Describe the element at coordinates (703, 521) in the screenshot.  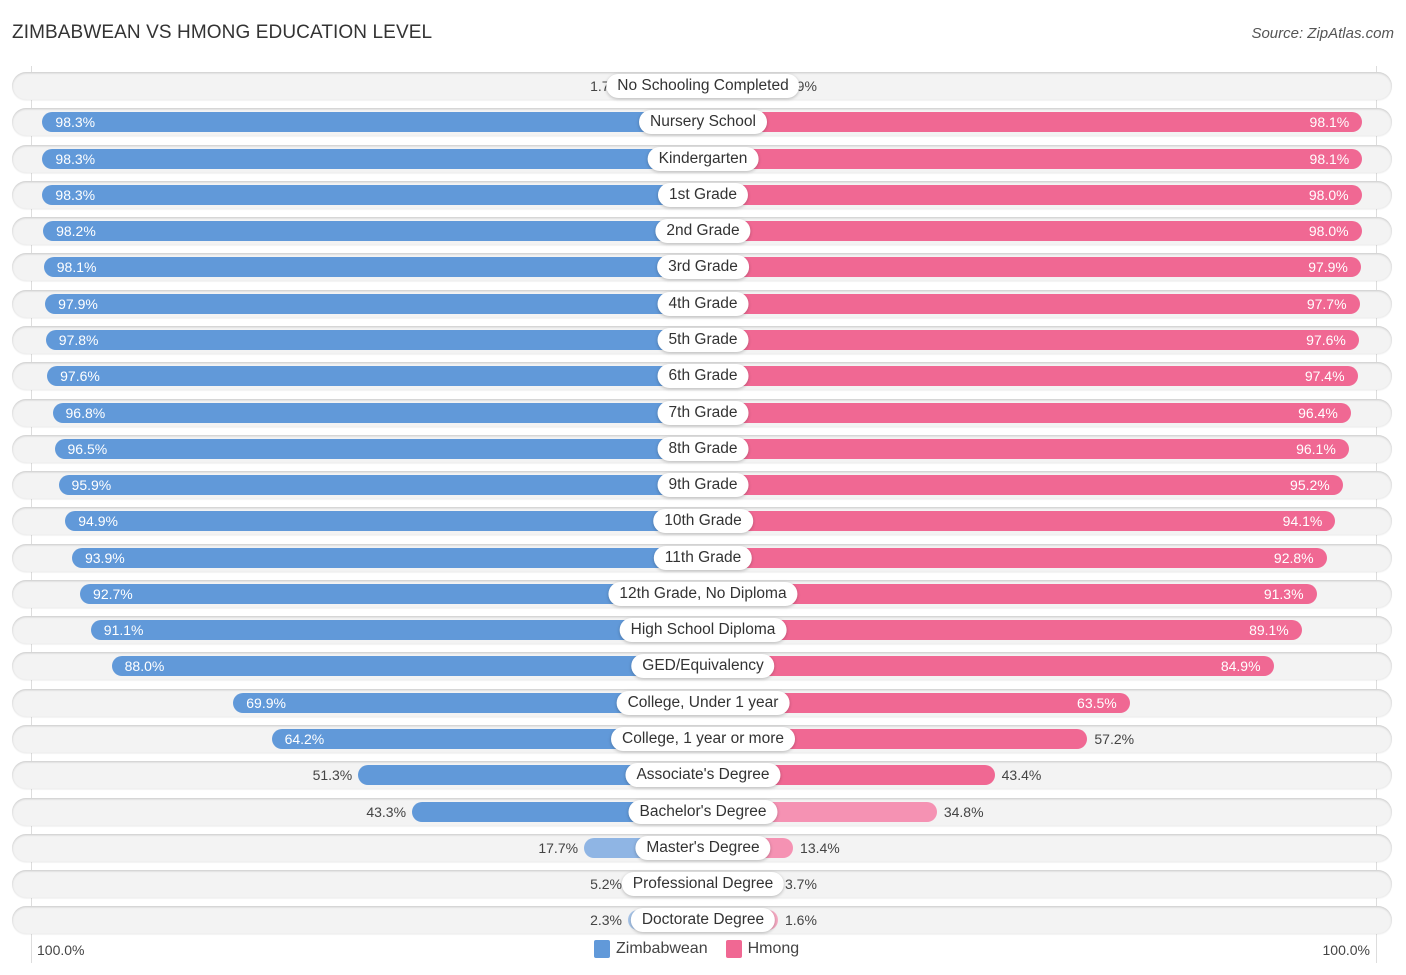
I see `category-label: 10th Grade` at that location.